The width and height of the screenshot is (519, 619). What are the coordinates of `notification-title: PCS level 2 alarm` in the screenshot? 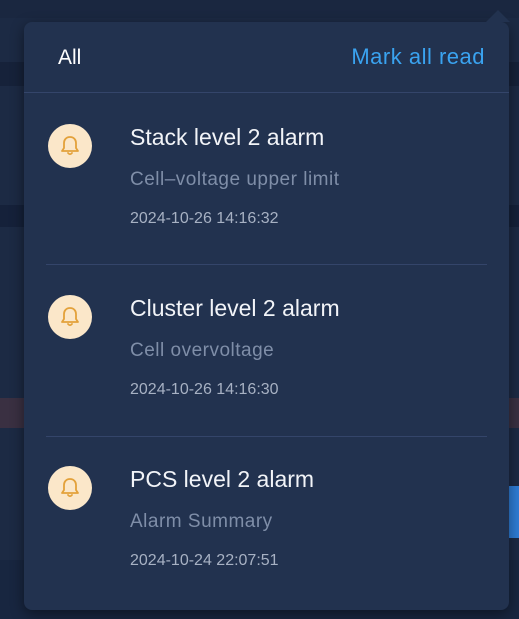 It's located at (222, 479).